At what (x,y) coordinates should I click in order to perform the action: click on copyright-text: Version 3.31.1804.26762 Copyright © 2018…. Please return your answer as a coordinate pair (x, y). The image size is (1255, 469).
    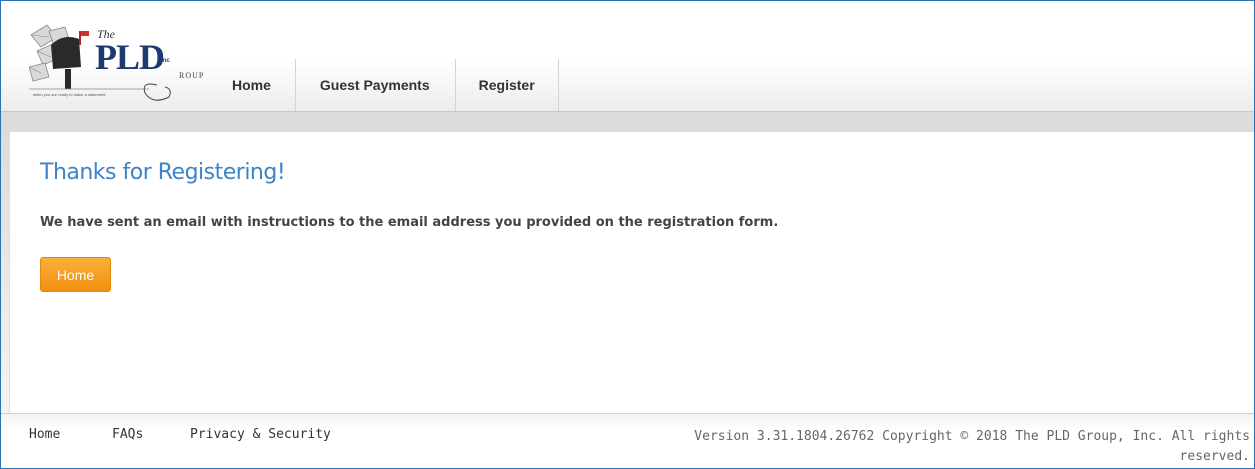
    Looking at the image, I should click on (972, 446).